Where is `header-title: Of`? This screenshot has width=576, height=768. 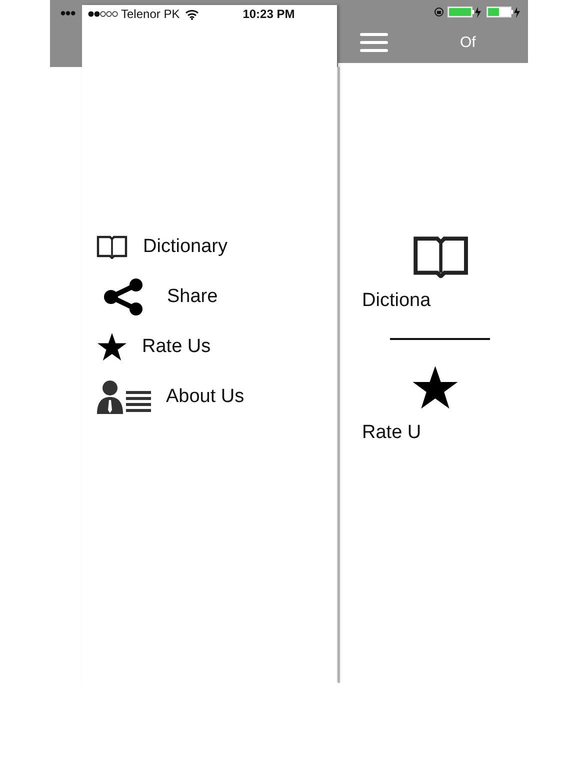
header-title: Of is located at coordinates (468, 42).